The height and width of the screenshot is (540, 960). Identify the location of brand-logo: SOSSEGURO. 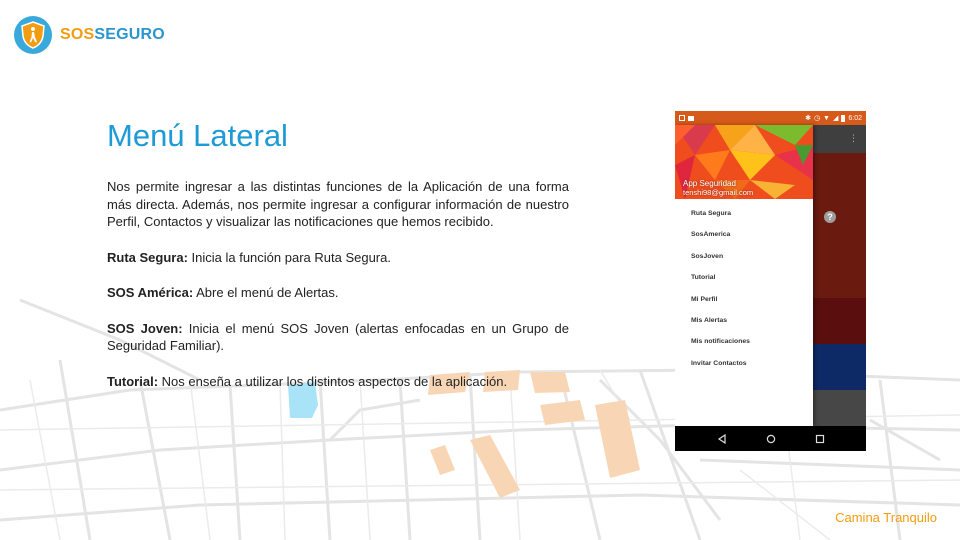
(89, 35).